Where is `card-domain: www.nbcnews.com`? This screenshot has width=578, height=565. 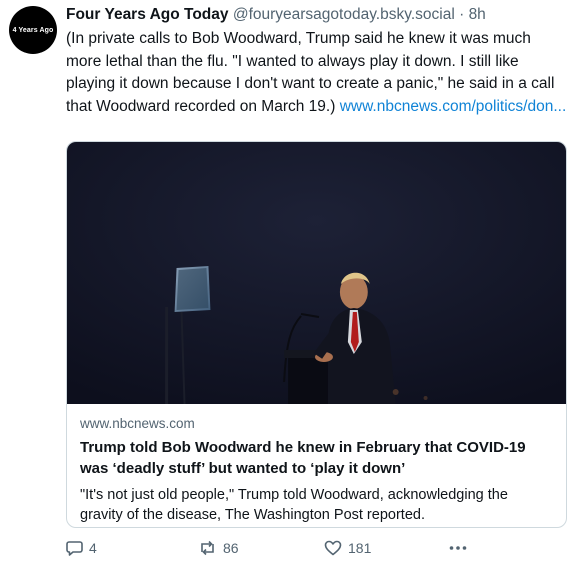
card-domain: www.nbcnews.com is located at coordinates (137, 423).